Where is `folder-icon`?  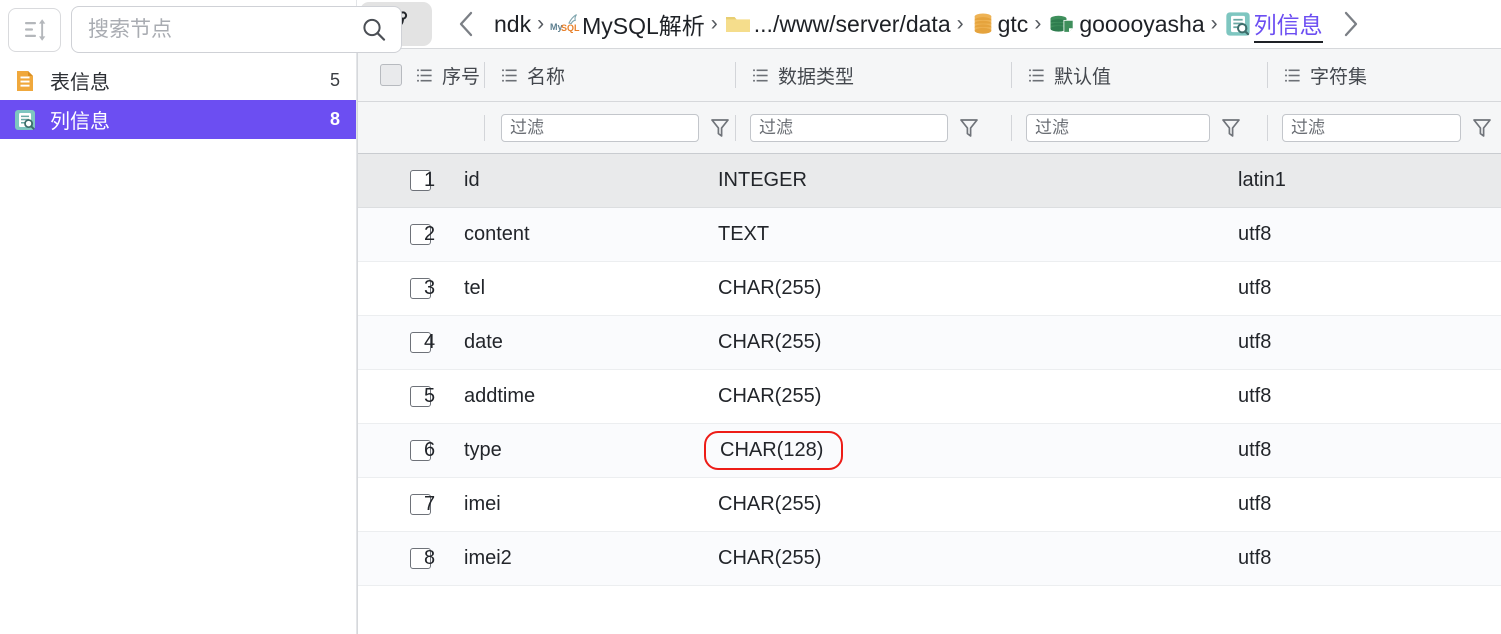 folder-icon is located at coordinates (738, 24).